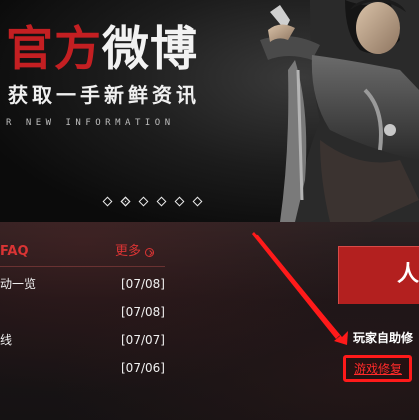  I want to click on self-repair-label: 玩家自助修, so click(383, 338).